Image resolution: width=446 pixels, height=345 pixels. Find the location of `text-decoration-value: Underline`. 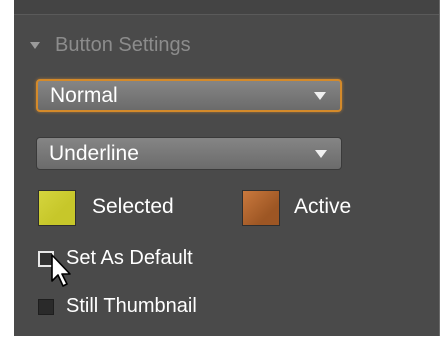

text-decoration-value: Underline is located at coordinates (94, 153).